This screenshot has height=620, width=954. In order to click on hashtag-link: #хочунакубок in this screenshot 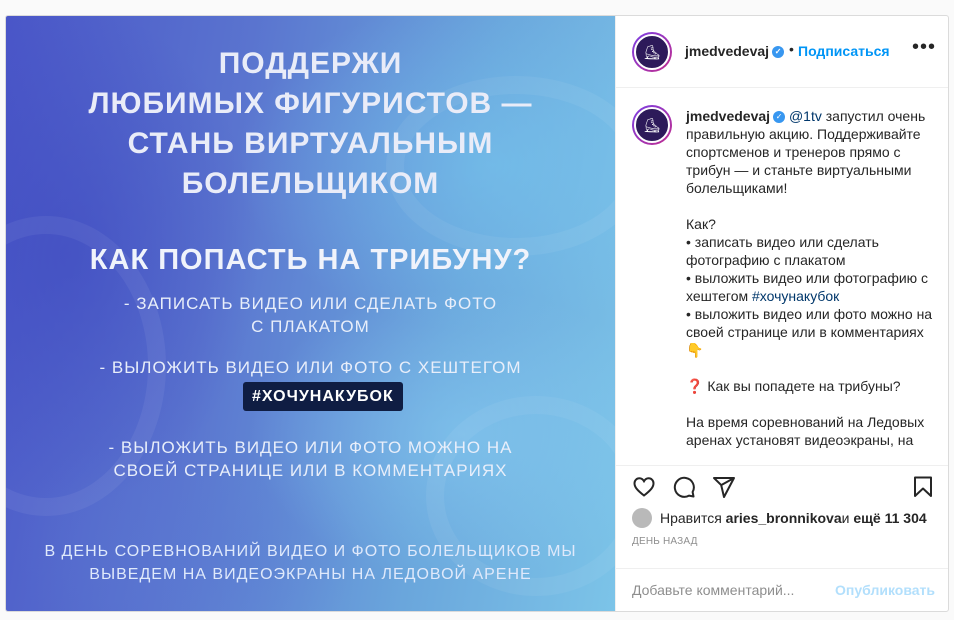, I will do `click(795, 296)`.